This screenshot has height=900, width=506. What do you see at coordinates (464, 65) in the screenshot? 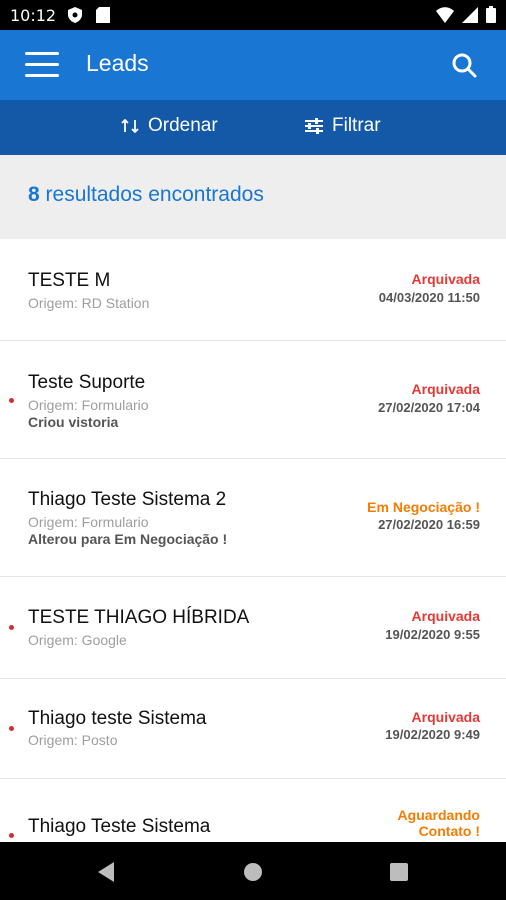
I see `search-icon` at bounding box center [464, 65].